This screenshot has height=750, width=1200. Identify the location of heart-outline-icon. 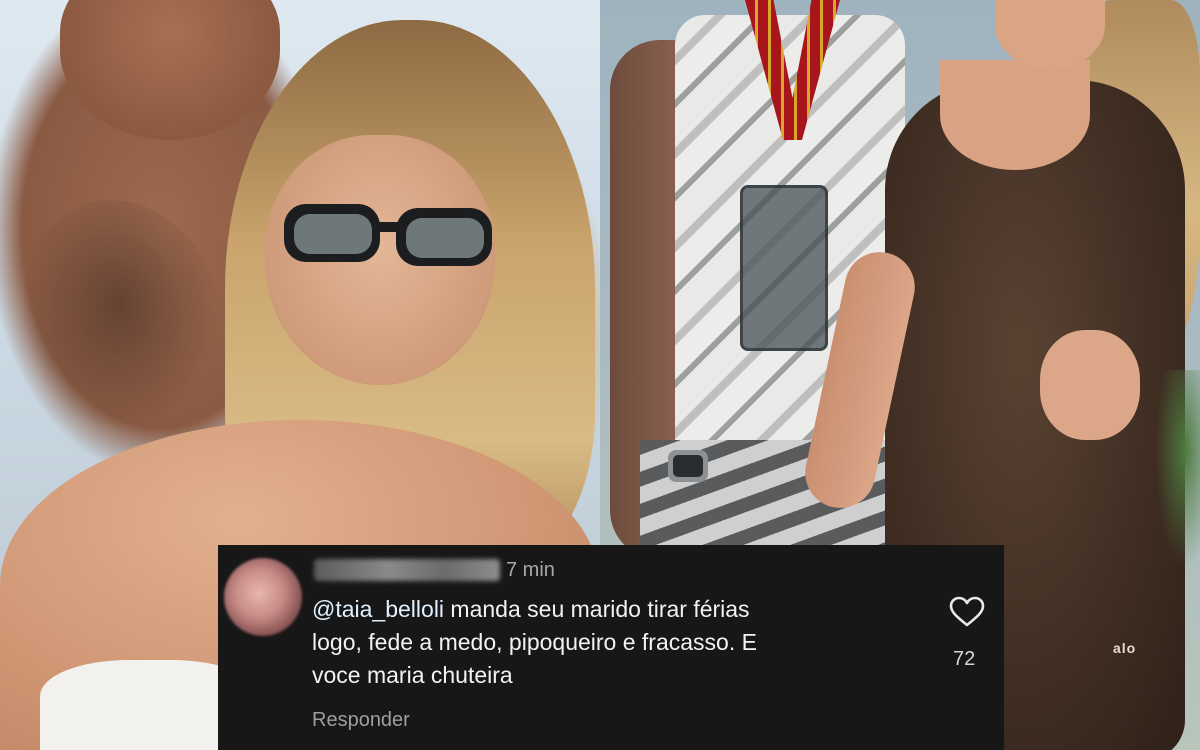
(967, 612).